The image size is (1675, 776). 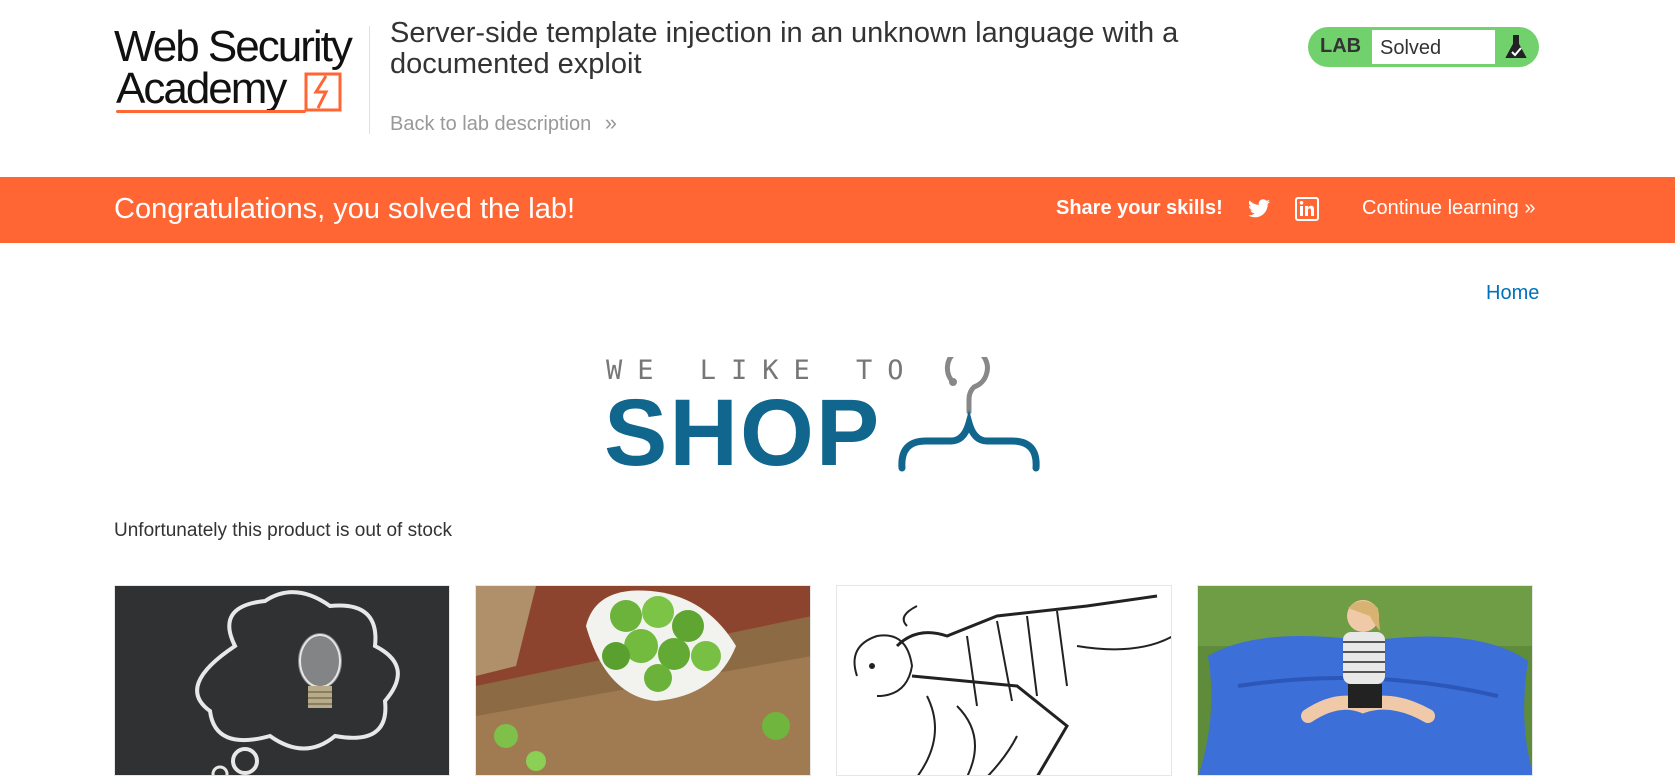 I want to click on logo-text-line2: Academy, so click(x=201, y=88).